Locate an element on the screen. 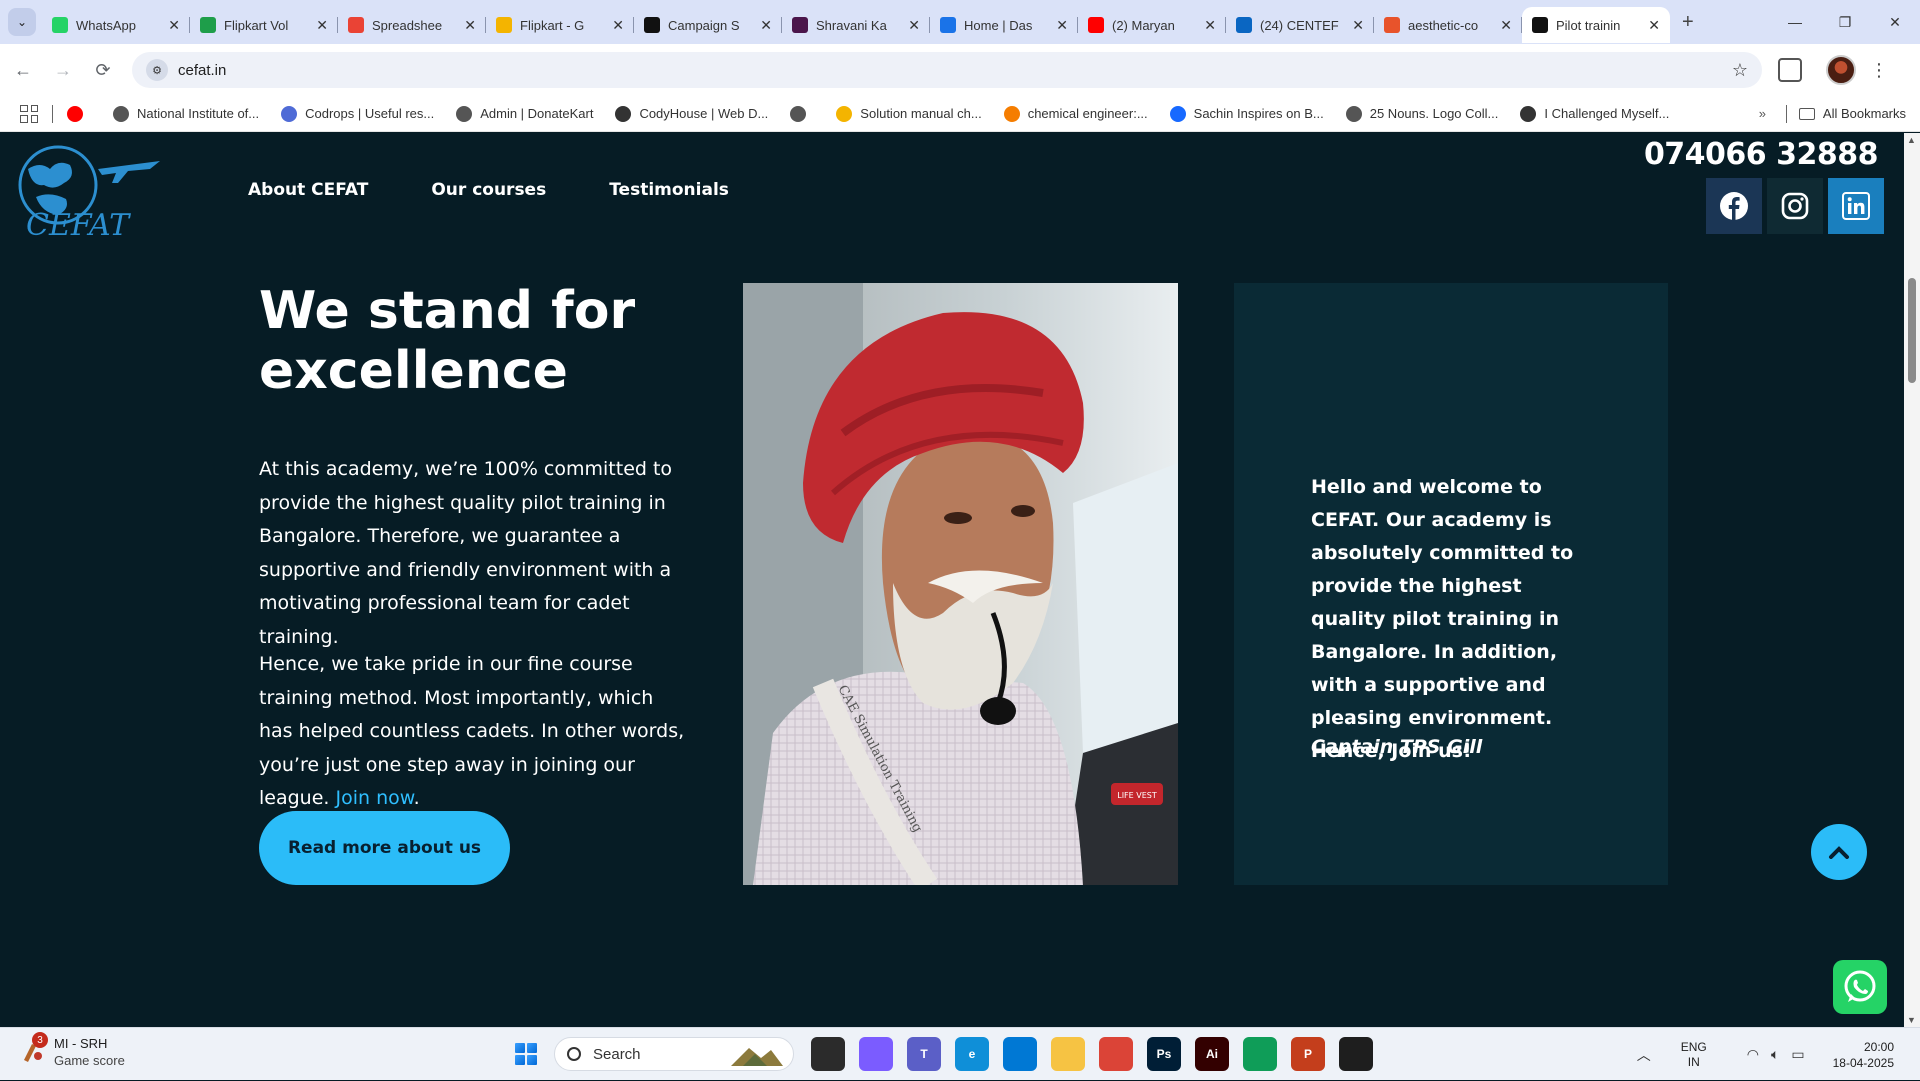  browser-tab: (2) Maryan ✕ is located at coordinates (1152, 25).